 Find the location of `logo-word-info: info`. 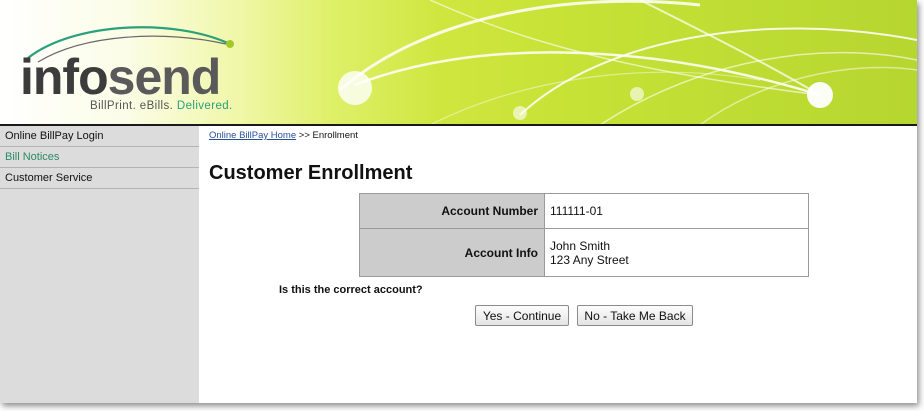

logo-word-info: info is located at coordinates (64, 77).